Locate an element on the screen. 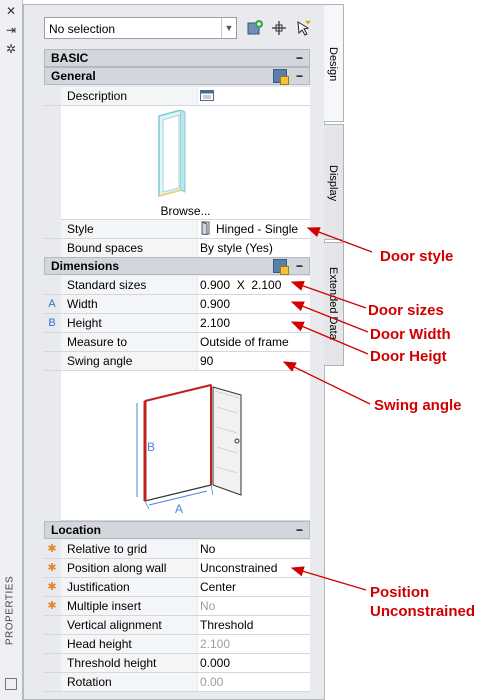 The height and width of the screenshot is (700, 500). annotation-position-line2: Unconstrained is located at coordinates (423, 611).